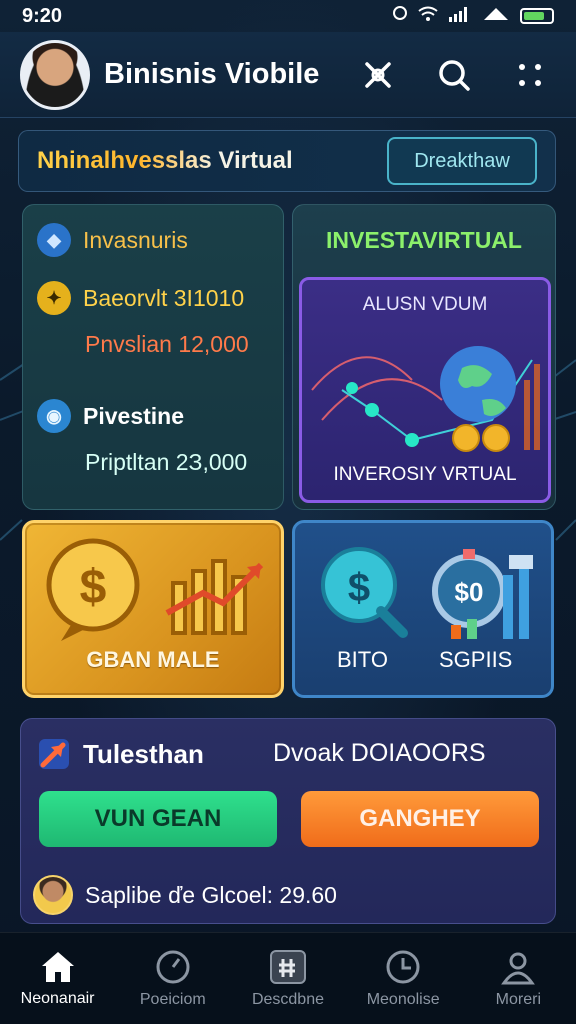 The width and height of the screenshot is (576, 1024). What do you see at coordinates (425, 399) in the screenshot?
I see `globe-network-illustration` at bounding box center [425, 399].